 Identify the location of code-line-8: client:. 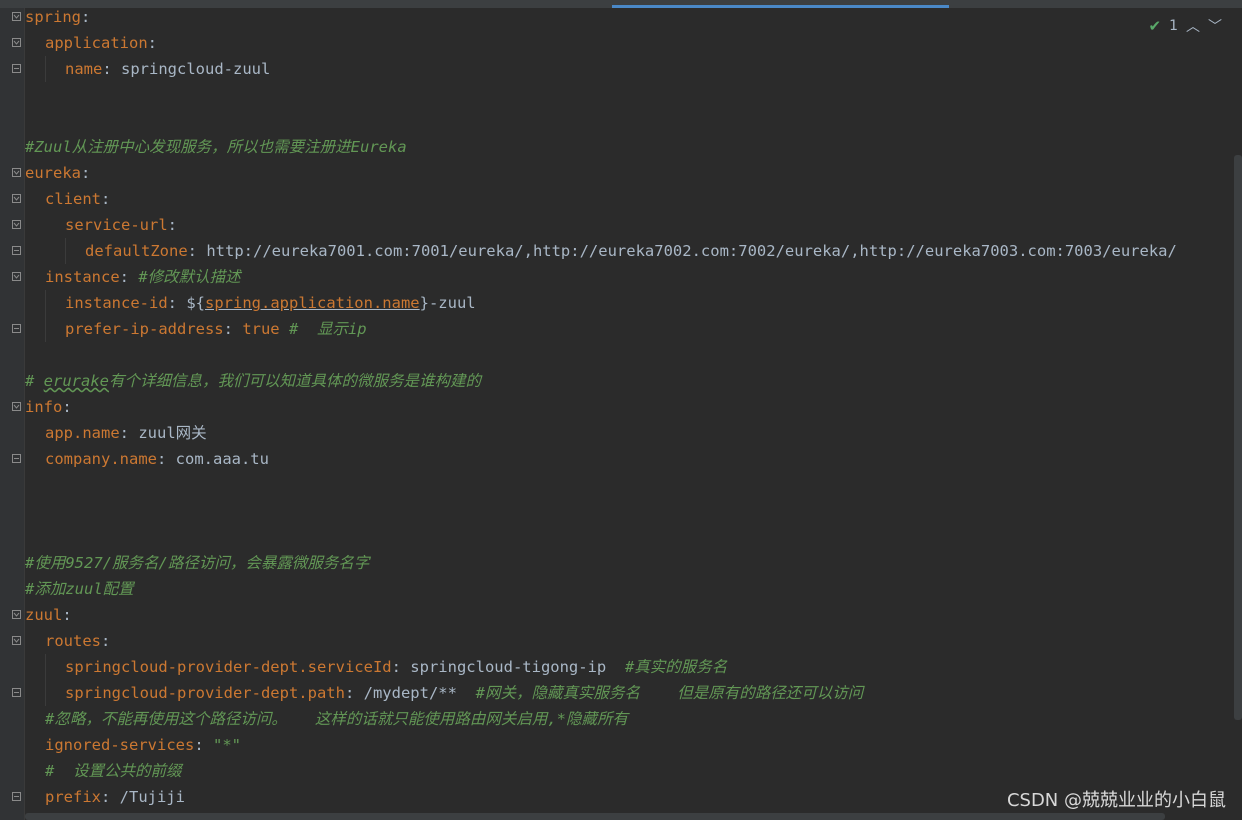
(625, 199).